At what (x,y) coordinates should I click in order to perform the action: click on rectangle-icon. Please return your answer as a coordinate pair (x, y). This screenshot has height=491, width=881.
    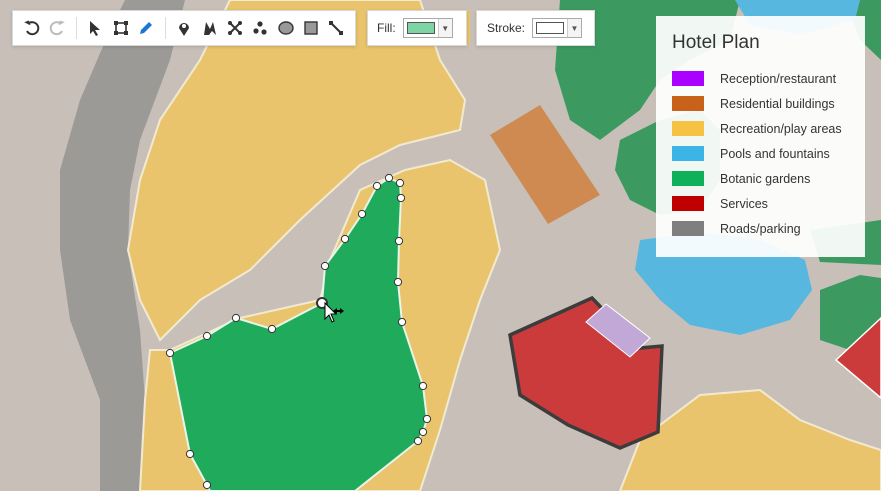
    Looking at the image, I should click on (311, 28).